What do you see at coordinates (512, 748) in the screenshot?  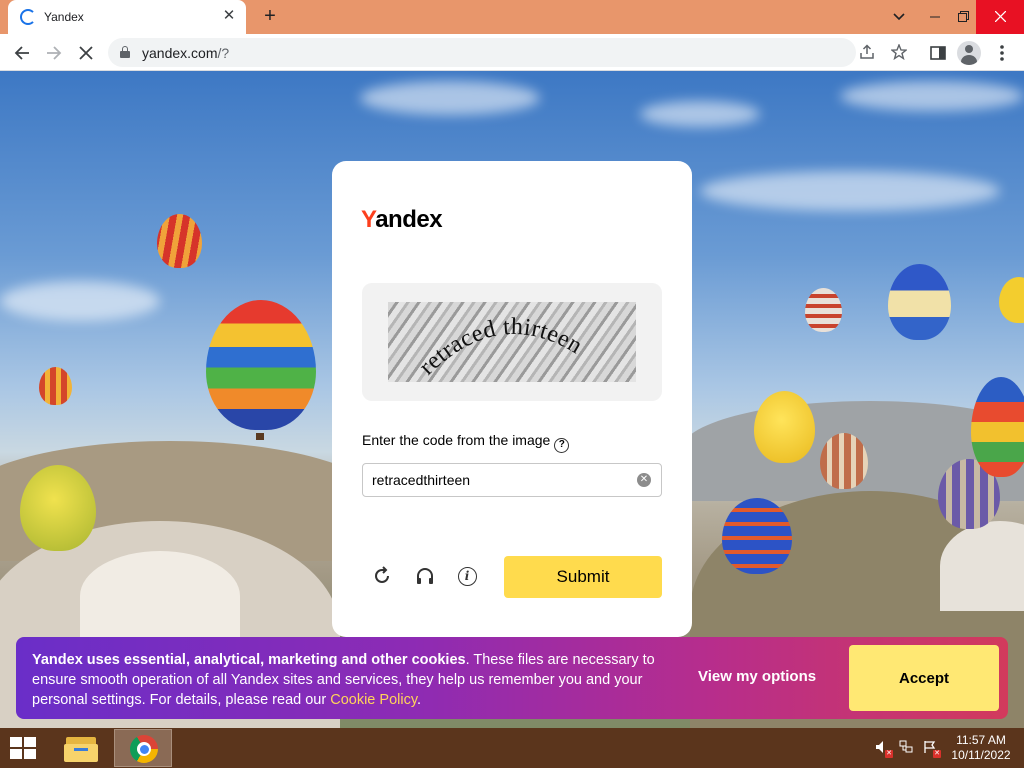 I see `taskbar: ✕ ✕ 11:57 AM 10/11/2022` at bounding box center [512, 748].